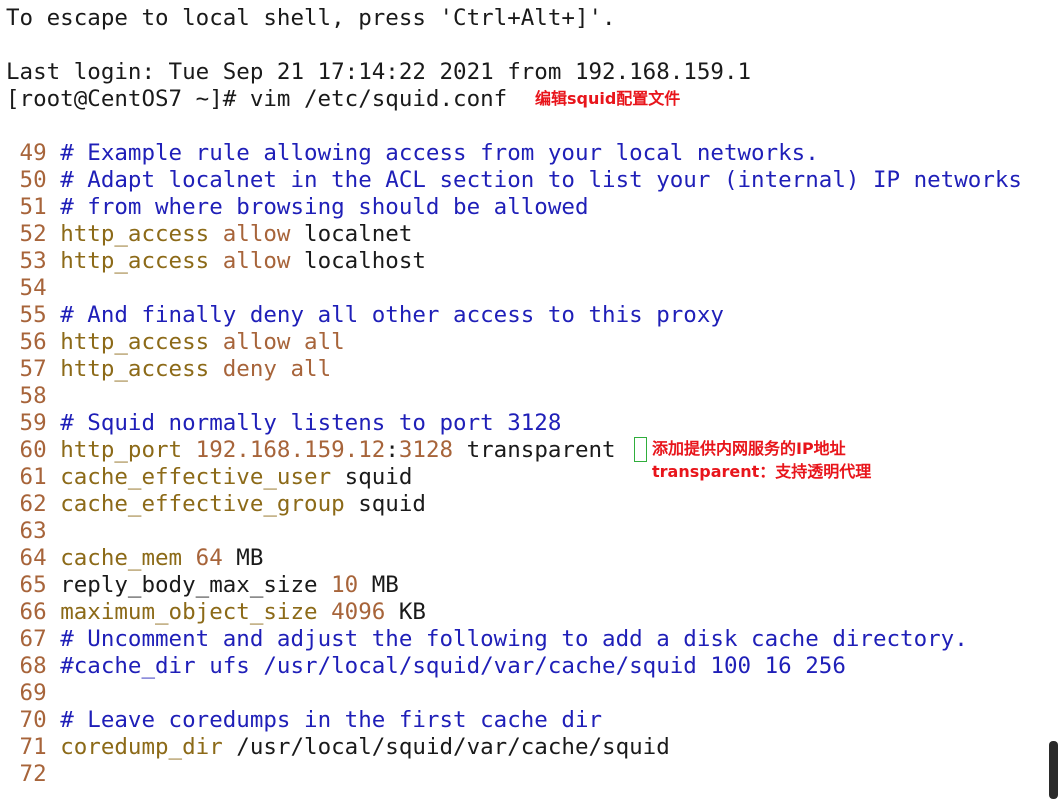 The image size is (1062, 799). I want to click on line-number: 72, so click(33, 774).